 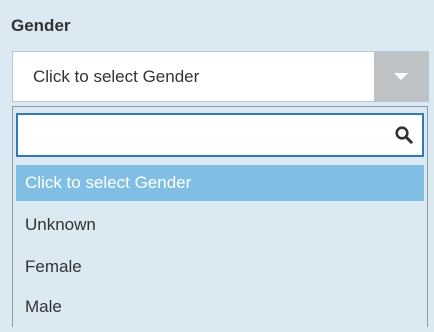 What do you see at coordinates (220, 225) in the screenshot?
I see `option-unknown: Unknown` at bounding box center [220, 225].